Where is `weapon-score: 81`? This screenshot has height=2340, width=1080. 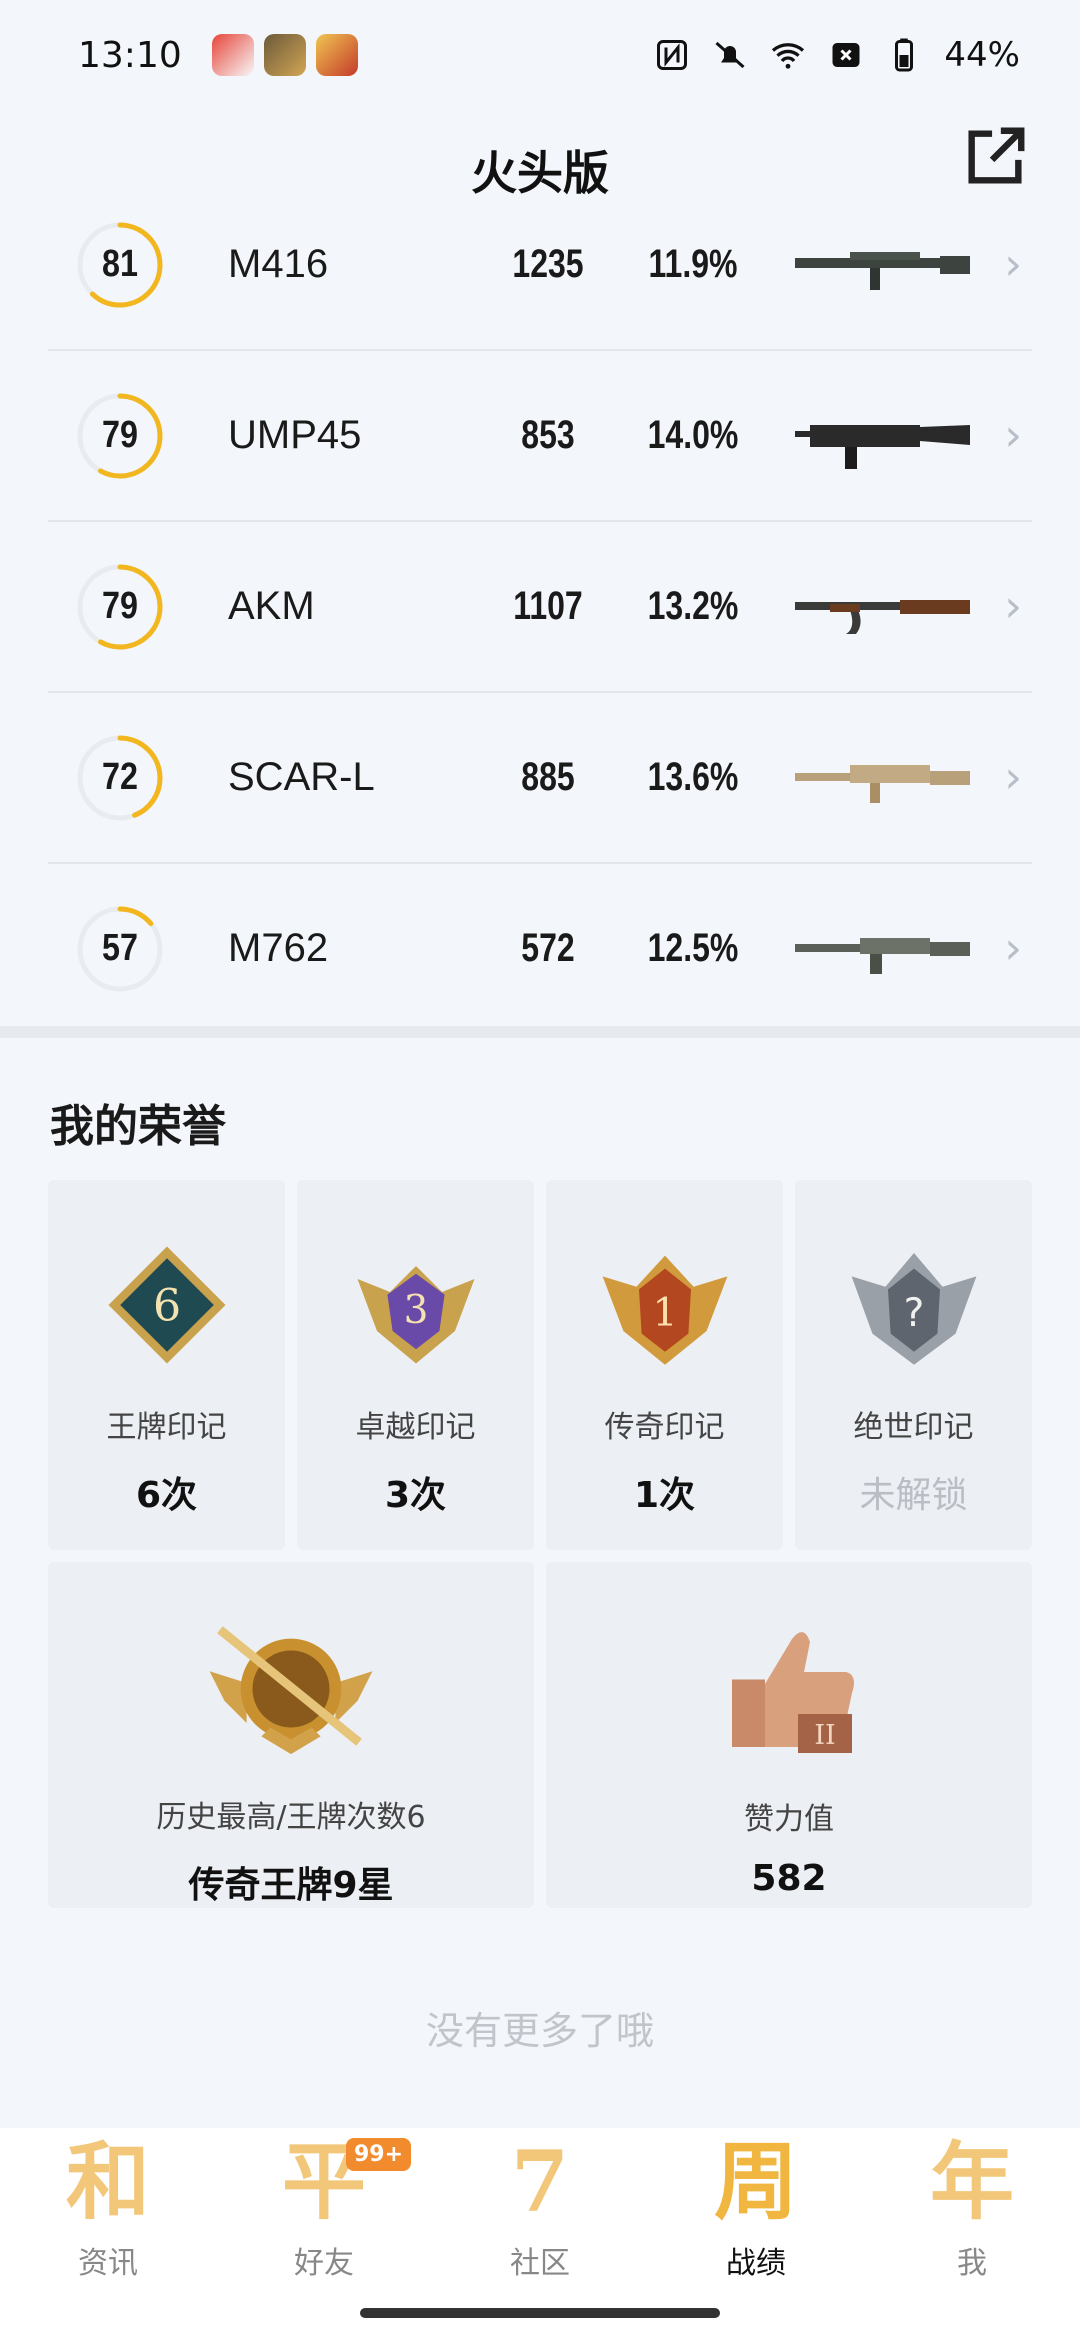 weapon-score: 81 is located at coordinates (120, 264).